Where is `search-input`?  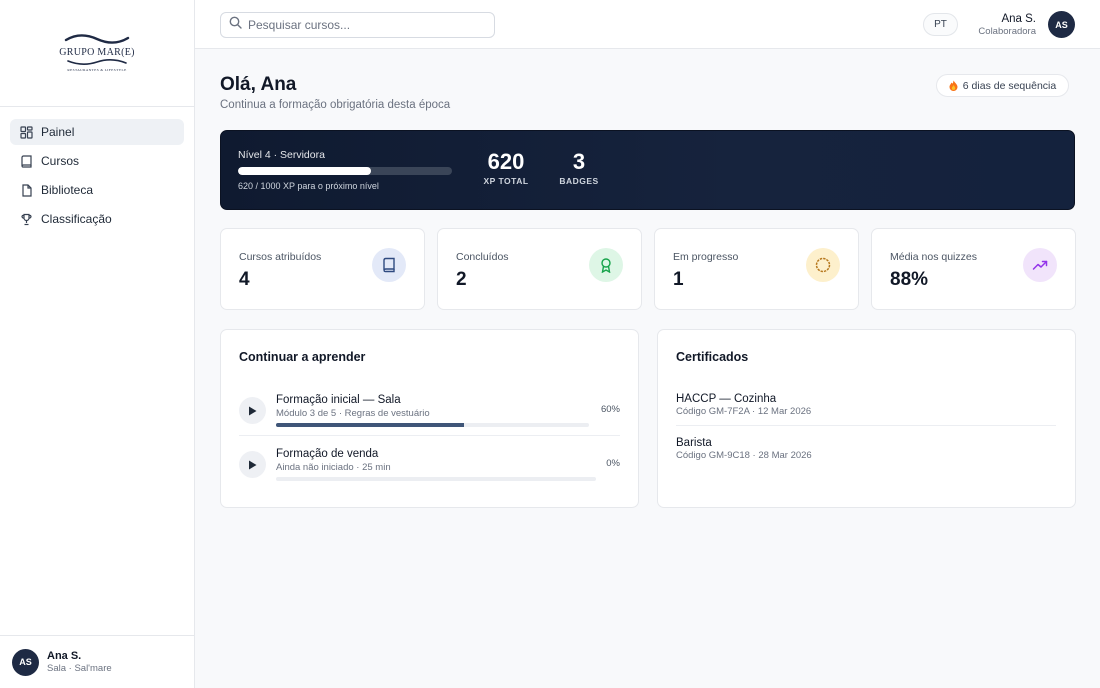
search-input is located at coordinates (363, 25).